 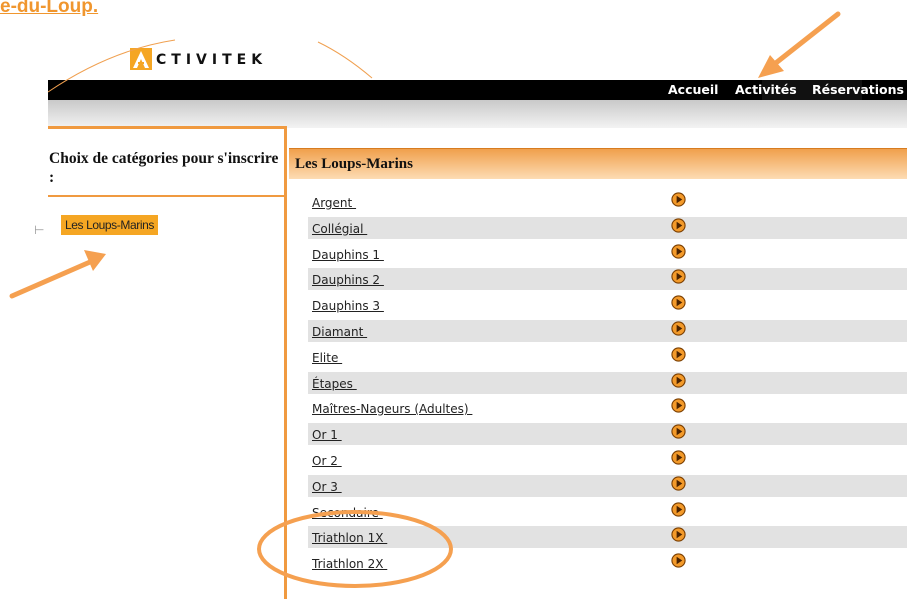 What do you see at coordinates (334, 203) in the screenshot?
I see `category-link: Argent` at bounding box center [334, 203].